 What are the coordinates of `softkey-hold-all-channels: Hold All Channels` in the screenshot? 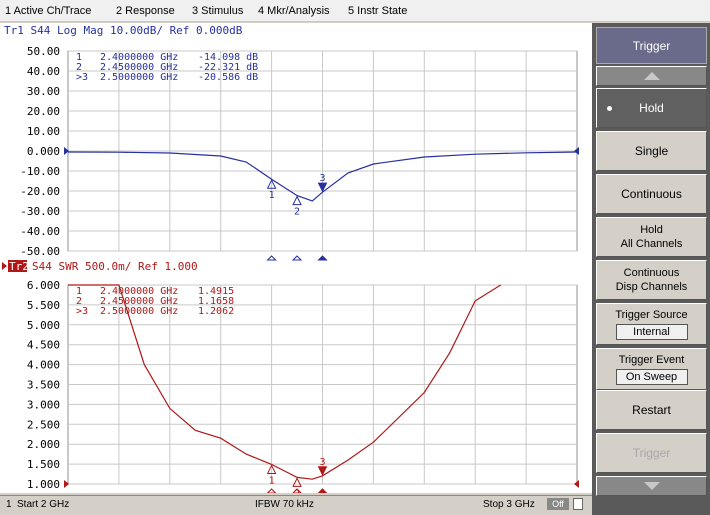 It's located at (651, 237).